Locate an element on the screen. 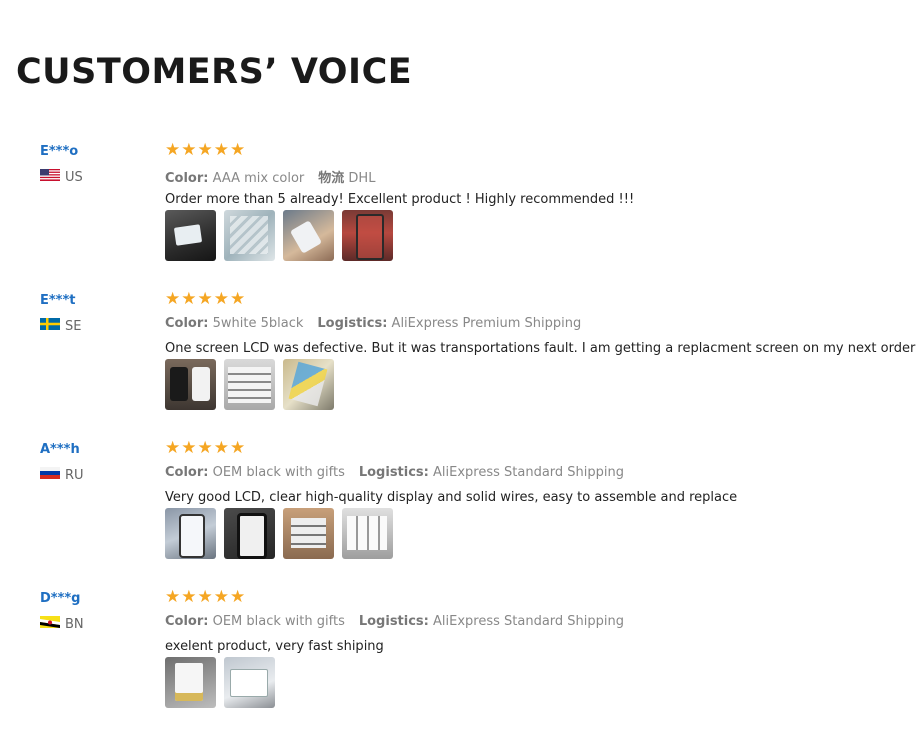  reviewer-name: E***t is located at coordinates (58, 300).